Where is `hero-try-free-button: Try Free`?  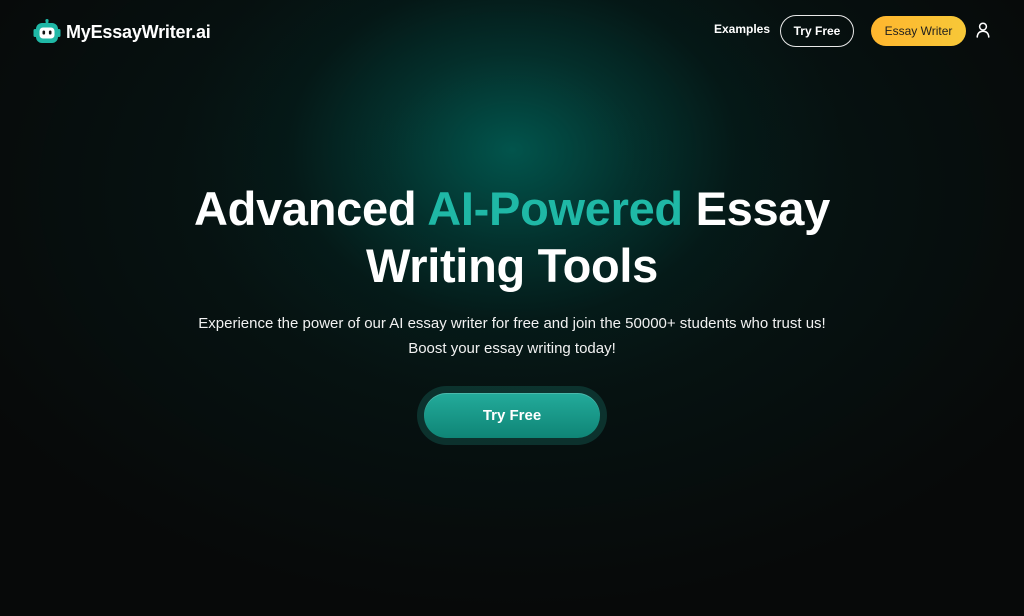
hero-try-free-button: Try Free is located at coordinates (512, 415).